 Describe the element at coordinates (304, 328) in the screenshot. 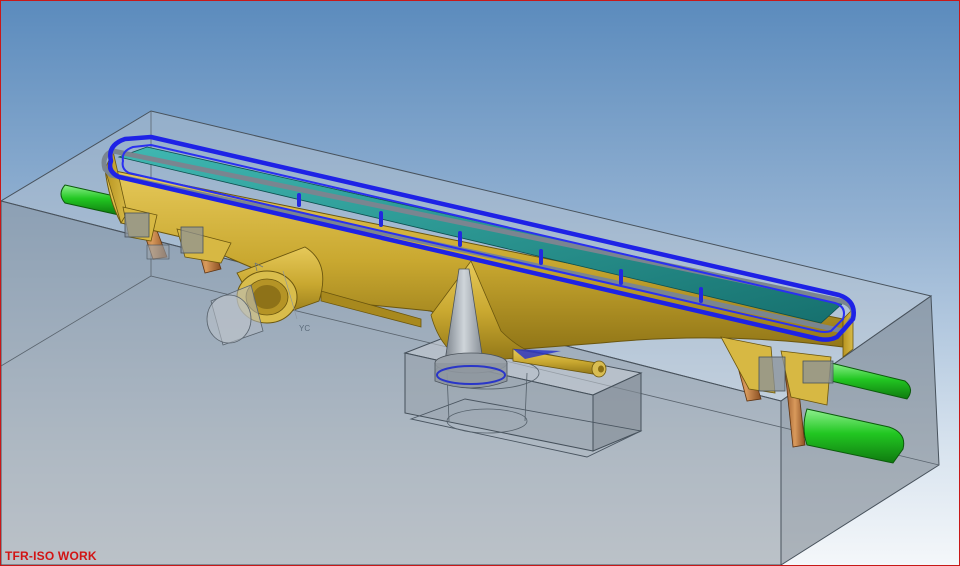

I see `axis-label-yc: YC` at that location.